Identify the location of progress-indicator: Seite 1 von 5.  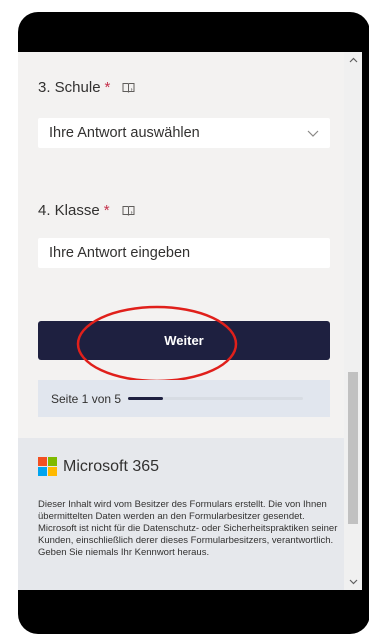
(184, 398).